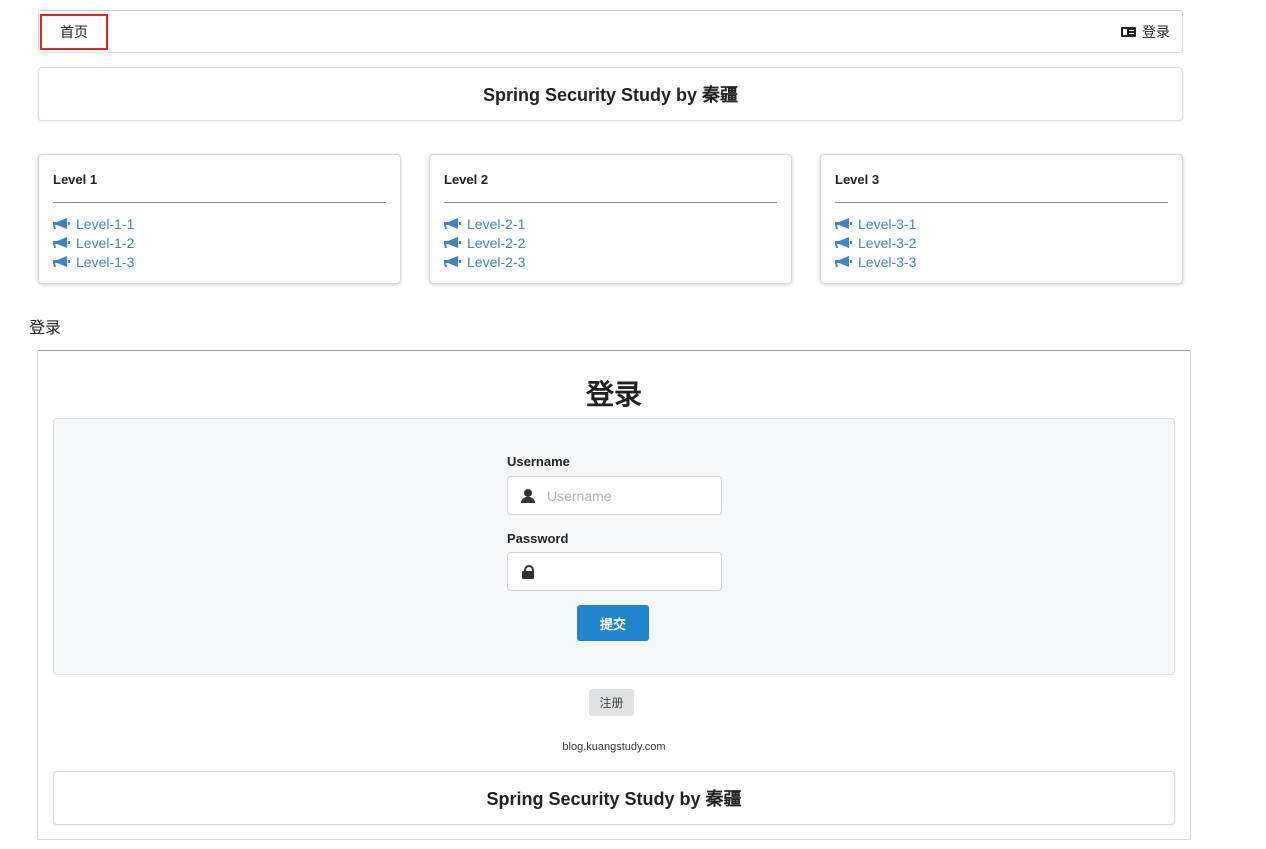  Describe the element at coordinates (887, 261) in the screenshot. I see `level-link-label: Level-3-3` at that location.